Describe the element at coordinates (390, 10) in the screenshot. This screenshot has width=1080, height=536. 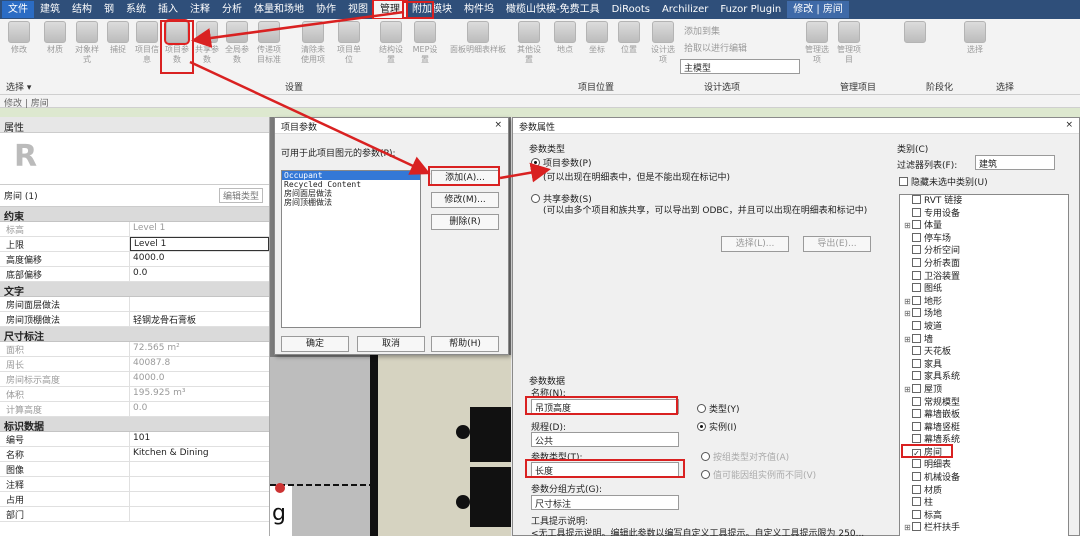
I see `tab-manage: 管理` at that location.